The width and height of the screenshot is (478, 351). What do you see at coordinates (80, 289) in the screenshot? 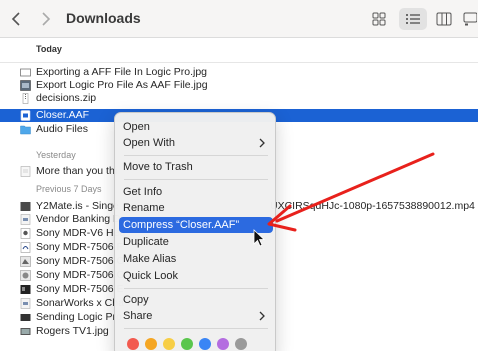
I see `file-name: Sony MDR-7506 E` at bounding box center [80, 289].